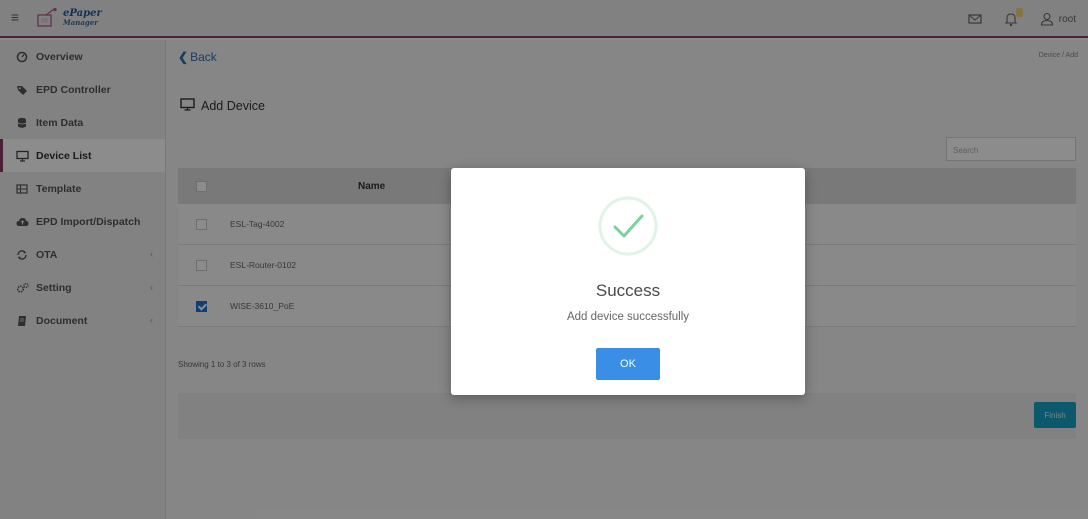  What do you see at coordinates (628, 317) in the screenshot?
I see `dialog-message: Add device successfully` at bounding box center [628, 317].